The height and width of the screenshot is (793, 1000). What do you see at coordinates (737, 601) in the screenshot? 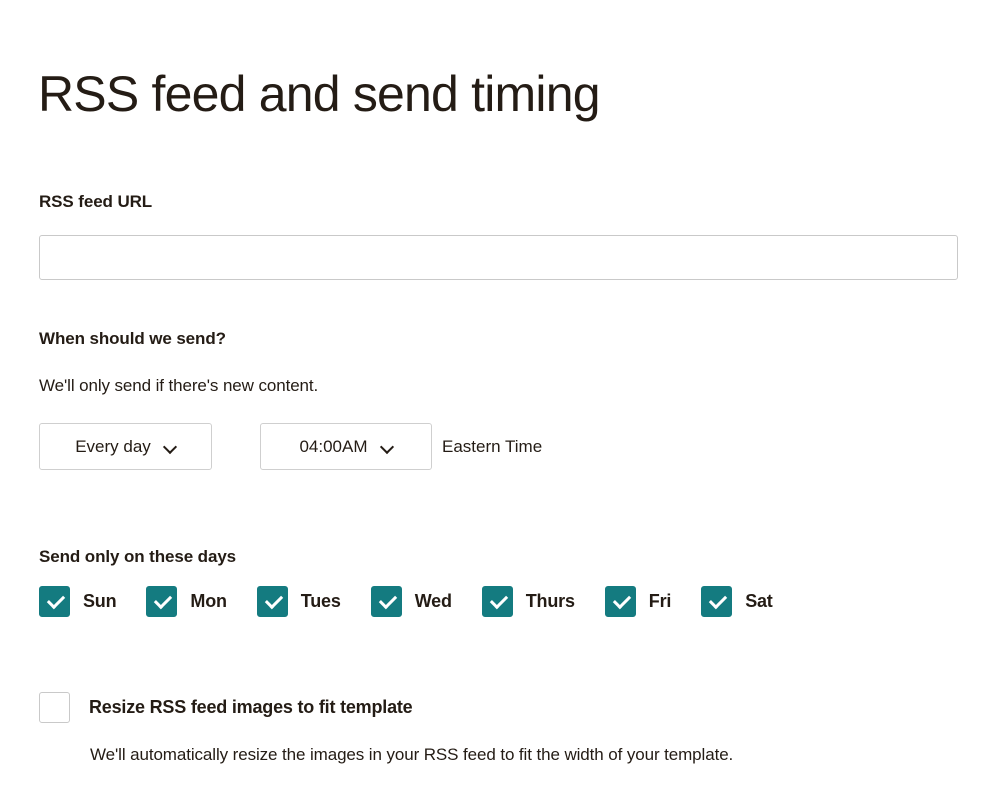
I see `day-checkbox-item: Sat` at bounding box center [737, 601].